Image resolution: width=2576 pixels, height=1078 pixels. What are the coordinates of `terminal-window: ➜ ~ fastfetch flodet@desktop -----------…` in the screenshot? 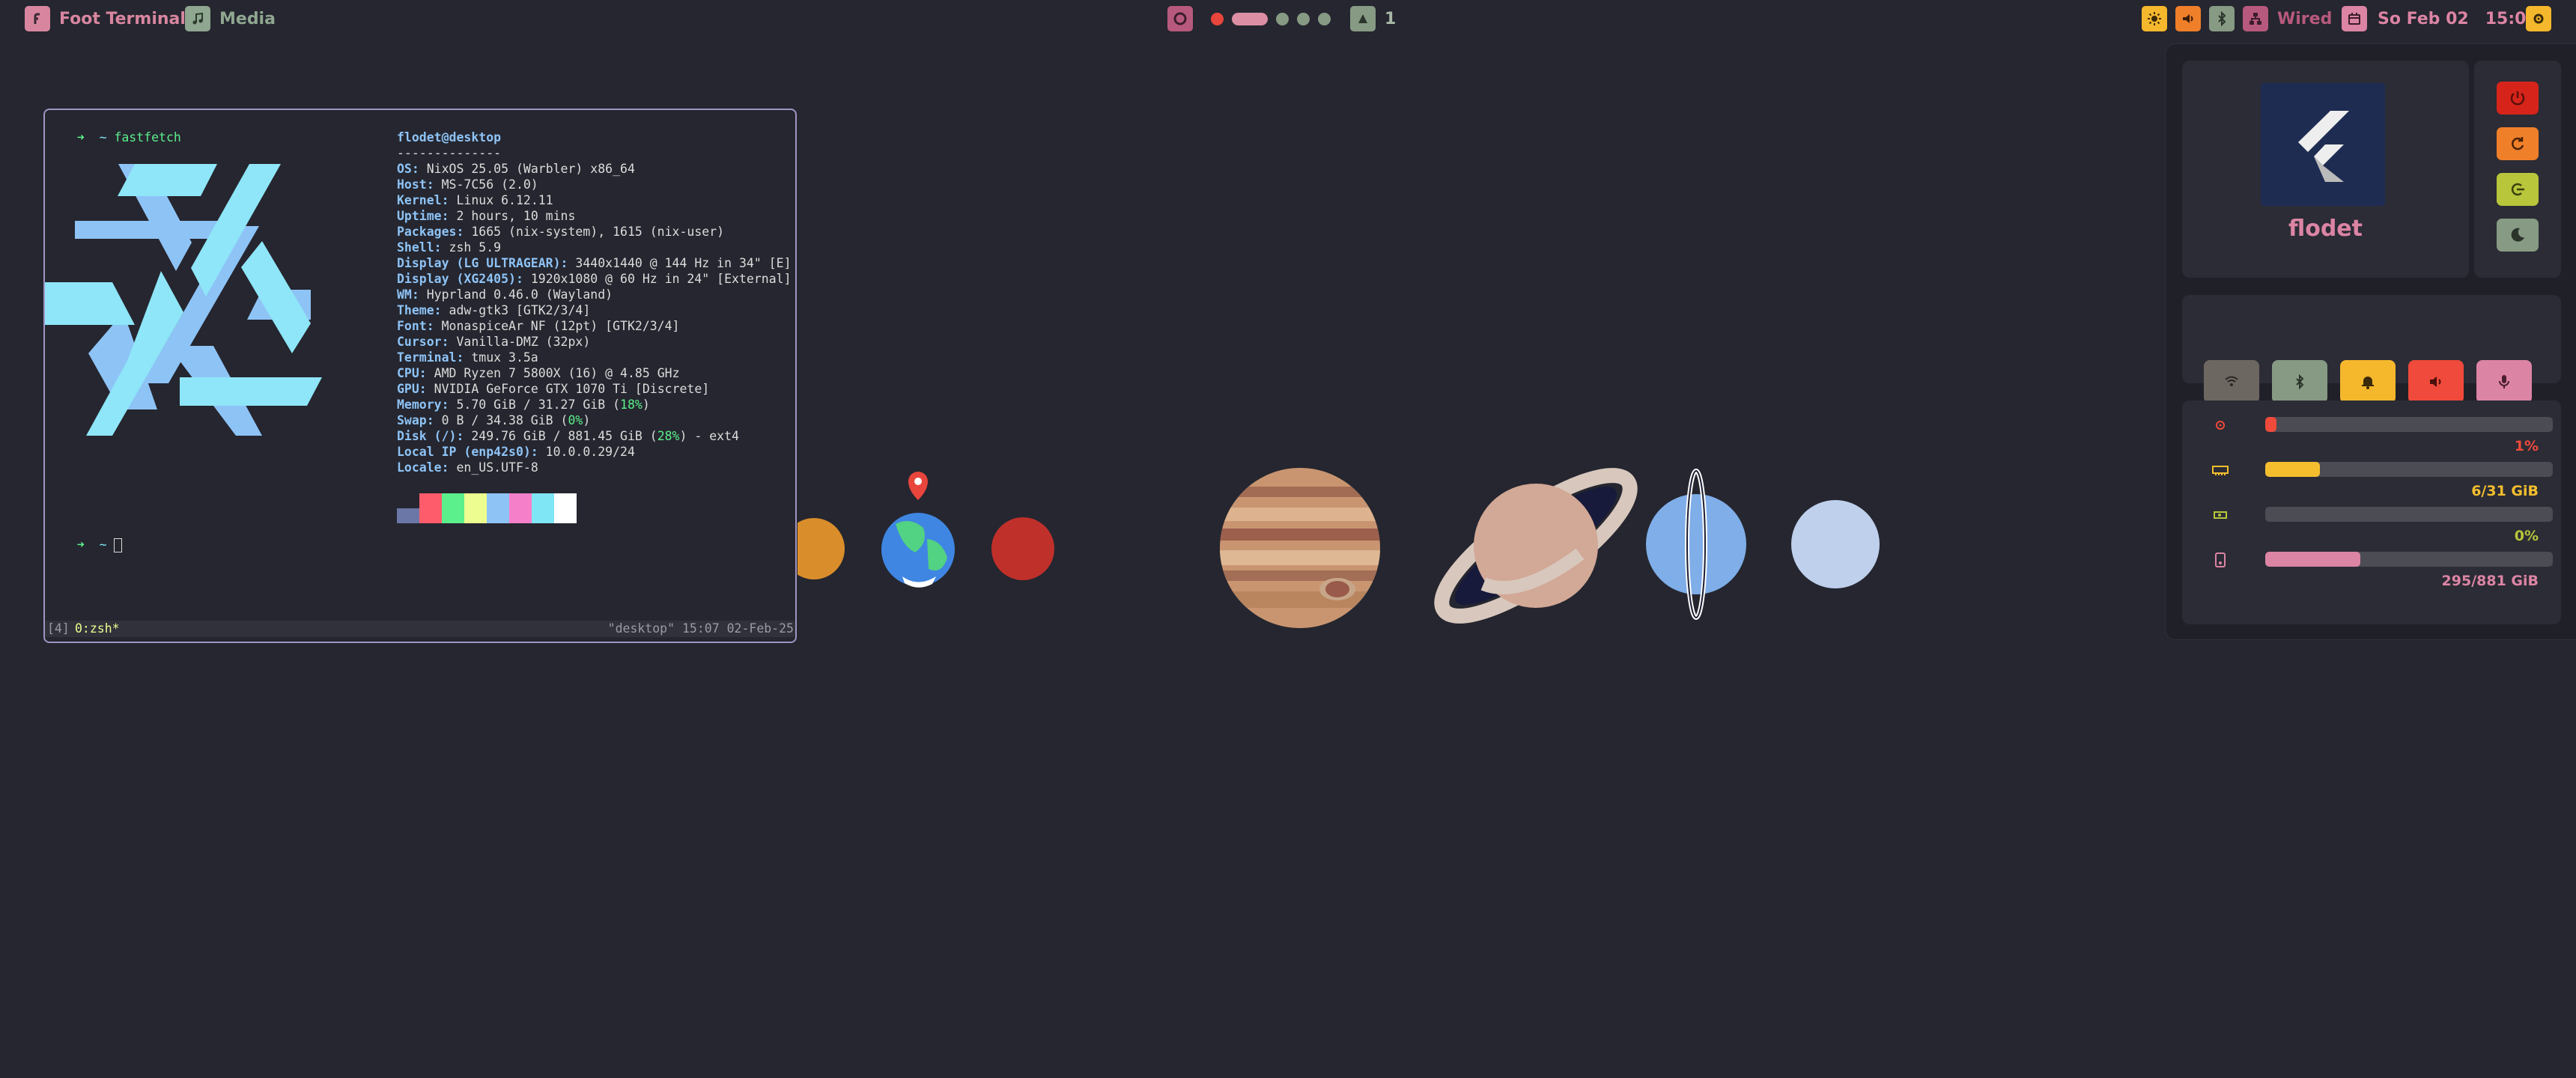 It's located at (420, 376).